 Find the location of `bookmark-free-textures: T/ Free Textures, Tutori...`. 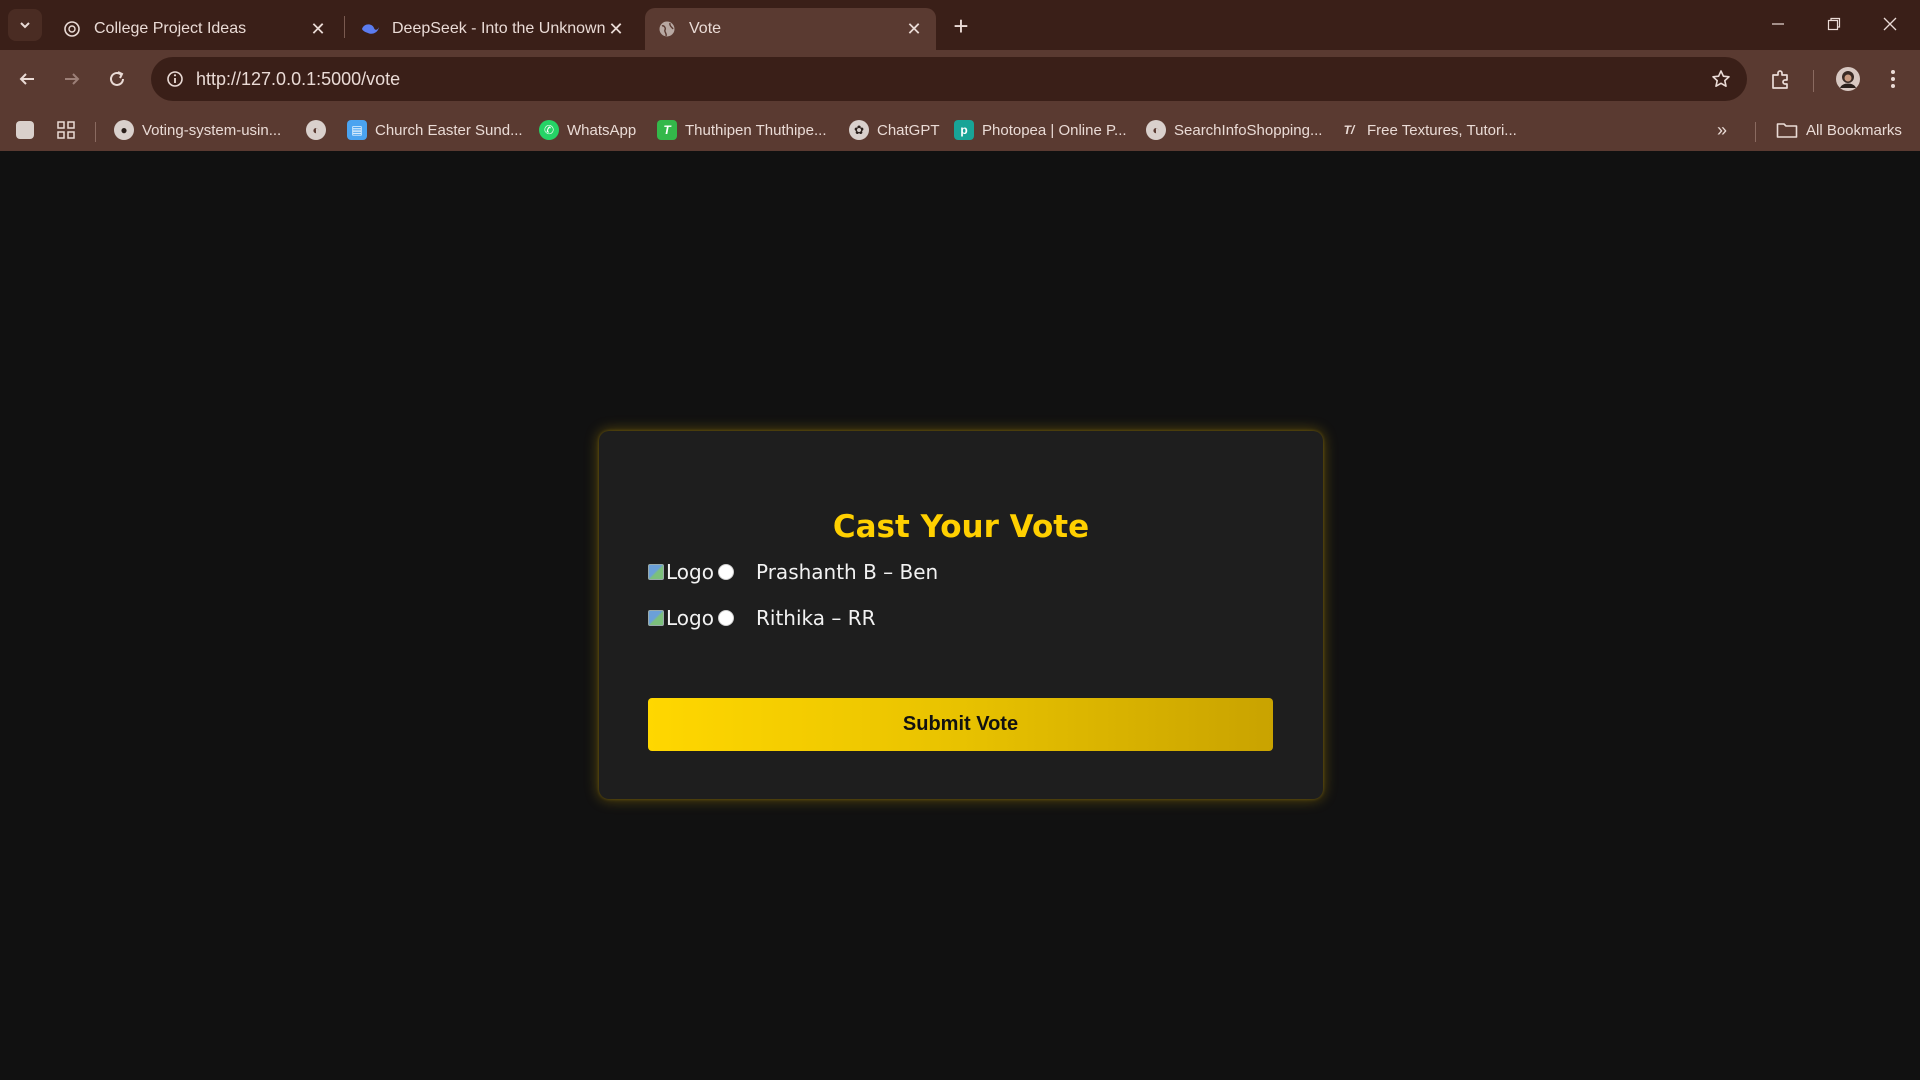

bookmark-free-textures: T/ Free Textures, Tutori... is located at coordinates (1428, 130).